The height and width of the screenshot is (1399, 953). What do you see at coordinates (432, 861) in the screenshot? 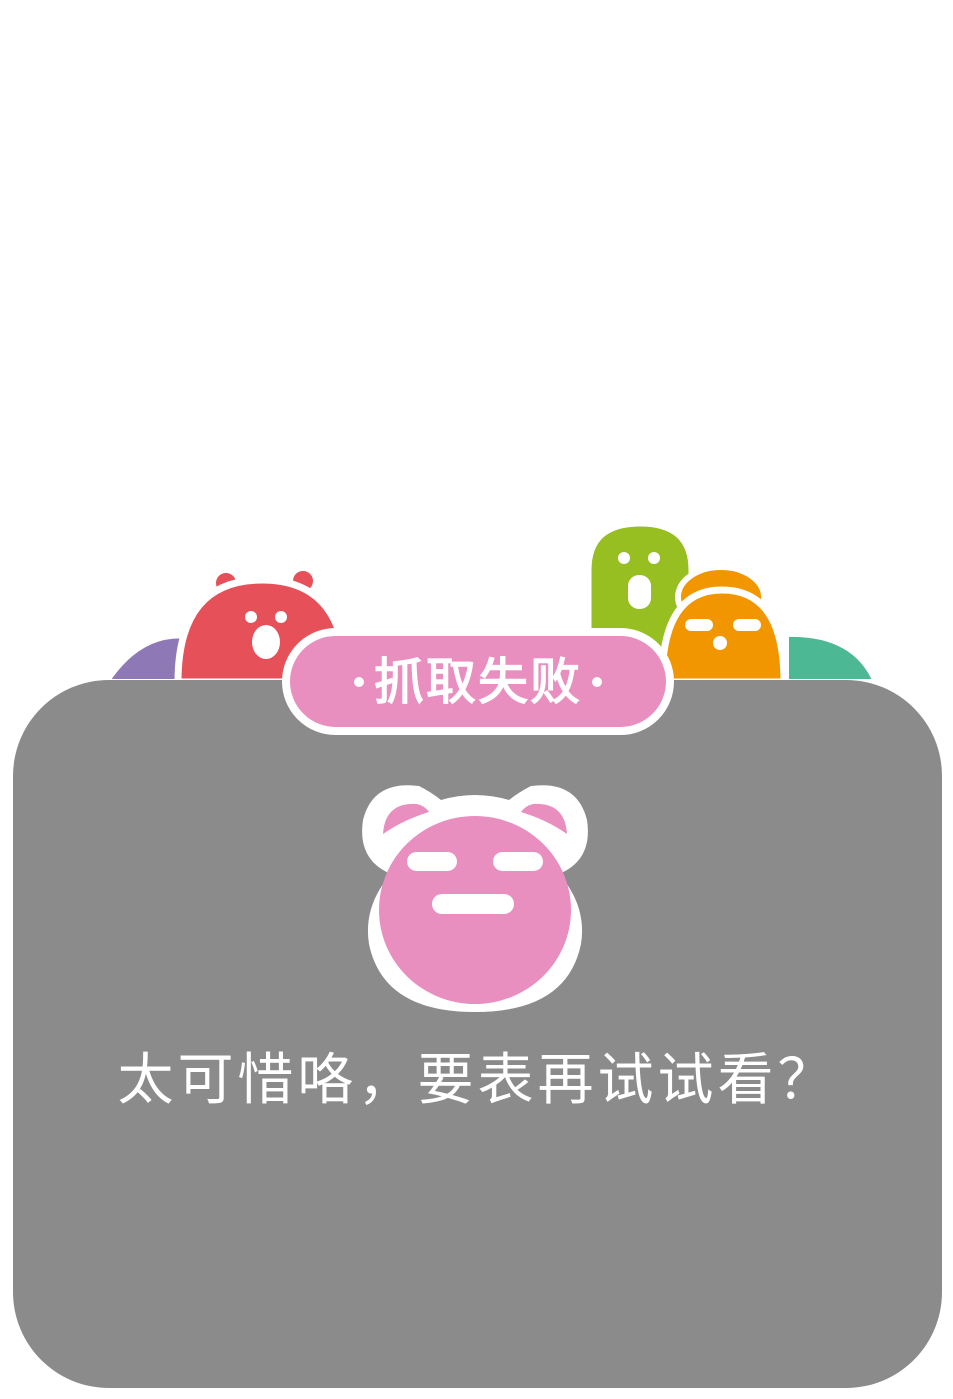
I see `bear-eye-left` at bounding box center [432, 861].